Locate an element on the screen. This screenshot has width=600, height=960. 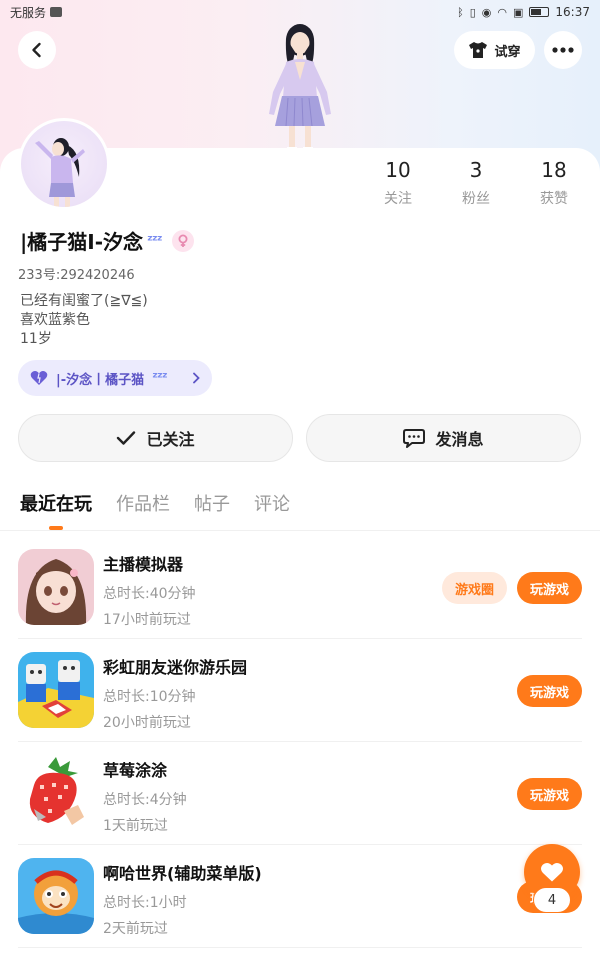
game-icon-aha-world is located at coordinates (56, 896).